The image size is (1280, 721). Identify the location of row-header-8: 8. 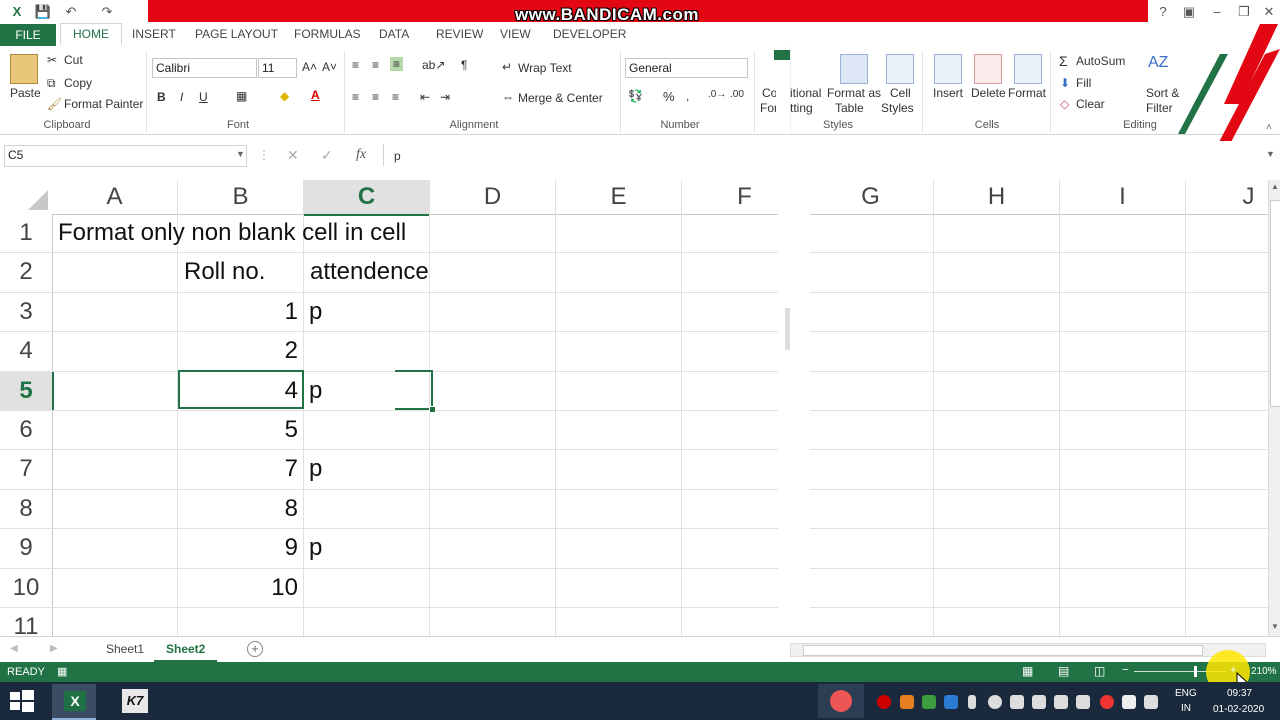
(26, 509).